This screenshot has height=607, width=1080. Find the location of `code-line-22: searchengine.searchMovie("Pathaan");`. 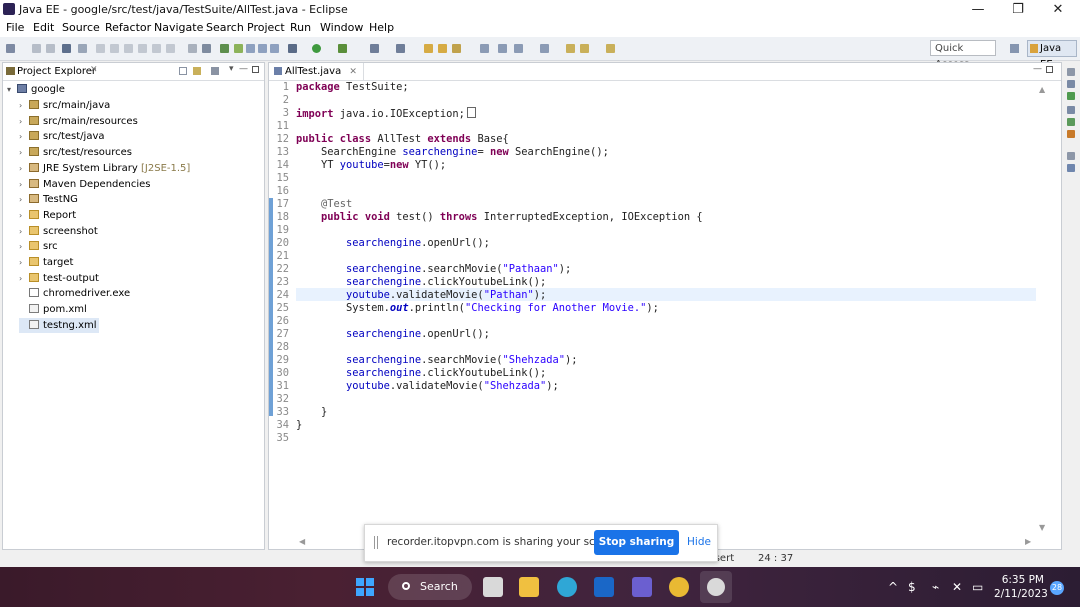

code-line-22: searchengine.searchMovie("Pathaan"); is located at coordinates (433, 269).